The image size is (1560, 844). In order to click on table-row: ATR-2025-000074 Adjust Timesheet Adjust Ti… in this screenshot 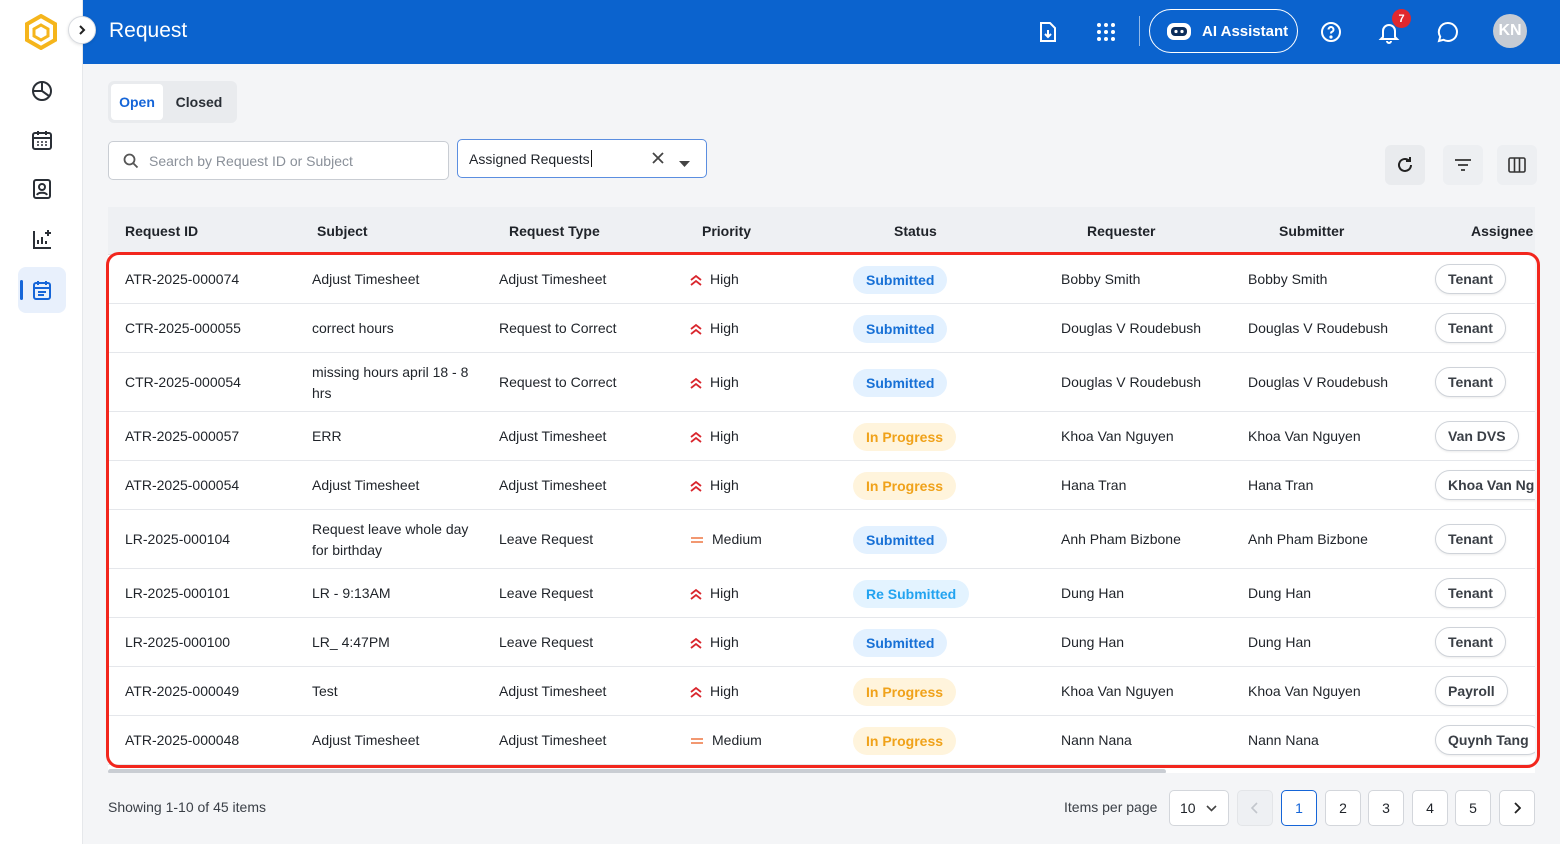, I will do `click(821, 279)`.